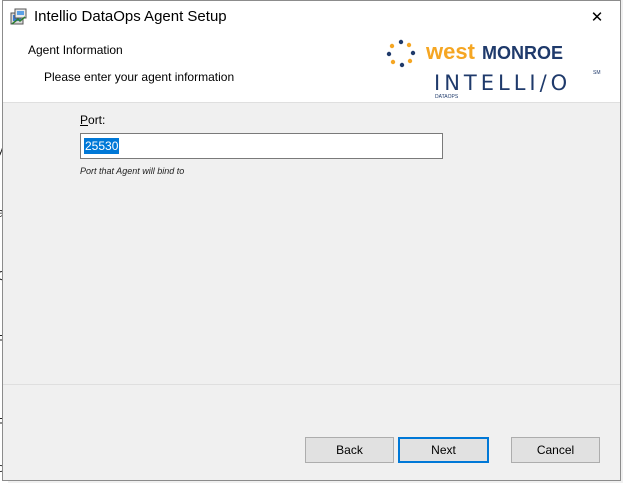 This screenshot has height=483, width=623. I want to click on close-icon: ✕, so click(597, 17).